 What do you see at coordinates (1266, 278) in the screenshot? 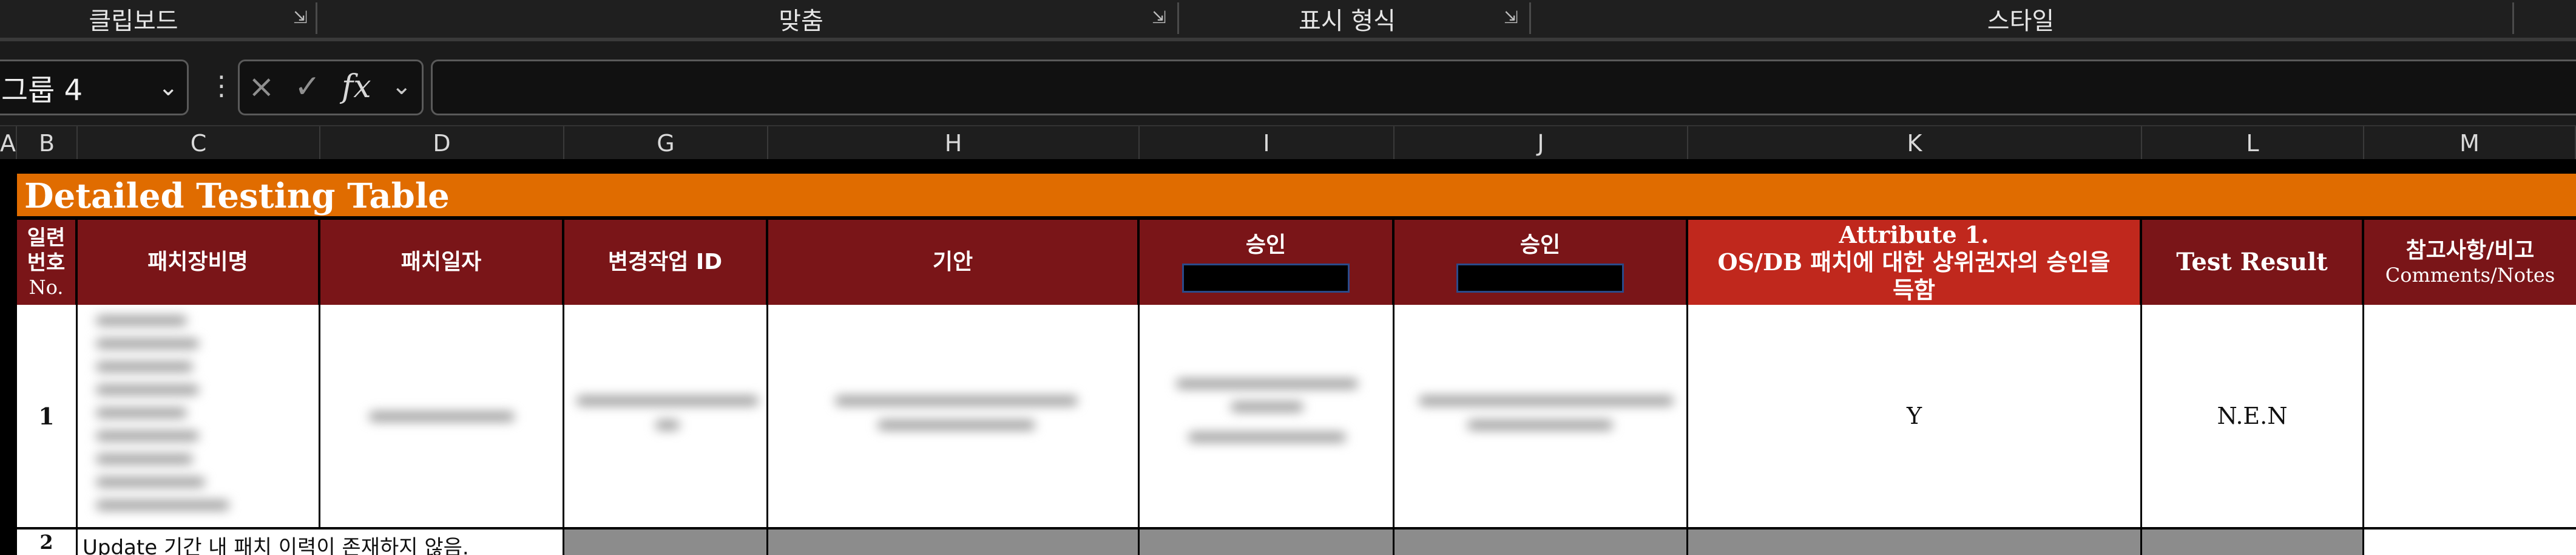
I see `redacted-box` at bounding box center [1266, 278].